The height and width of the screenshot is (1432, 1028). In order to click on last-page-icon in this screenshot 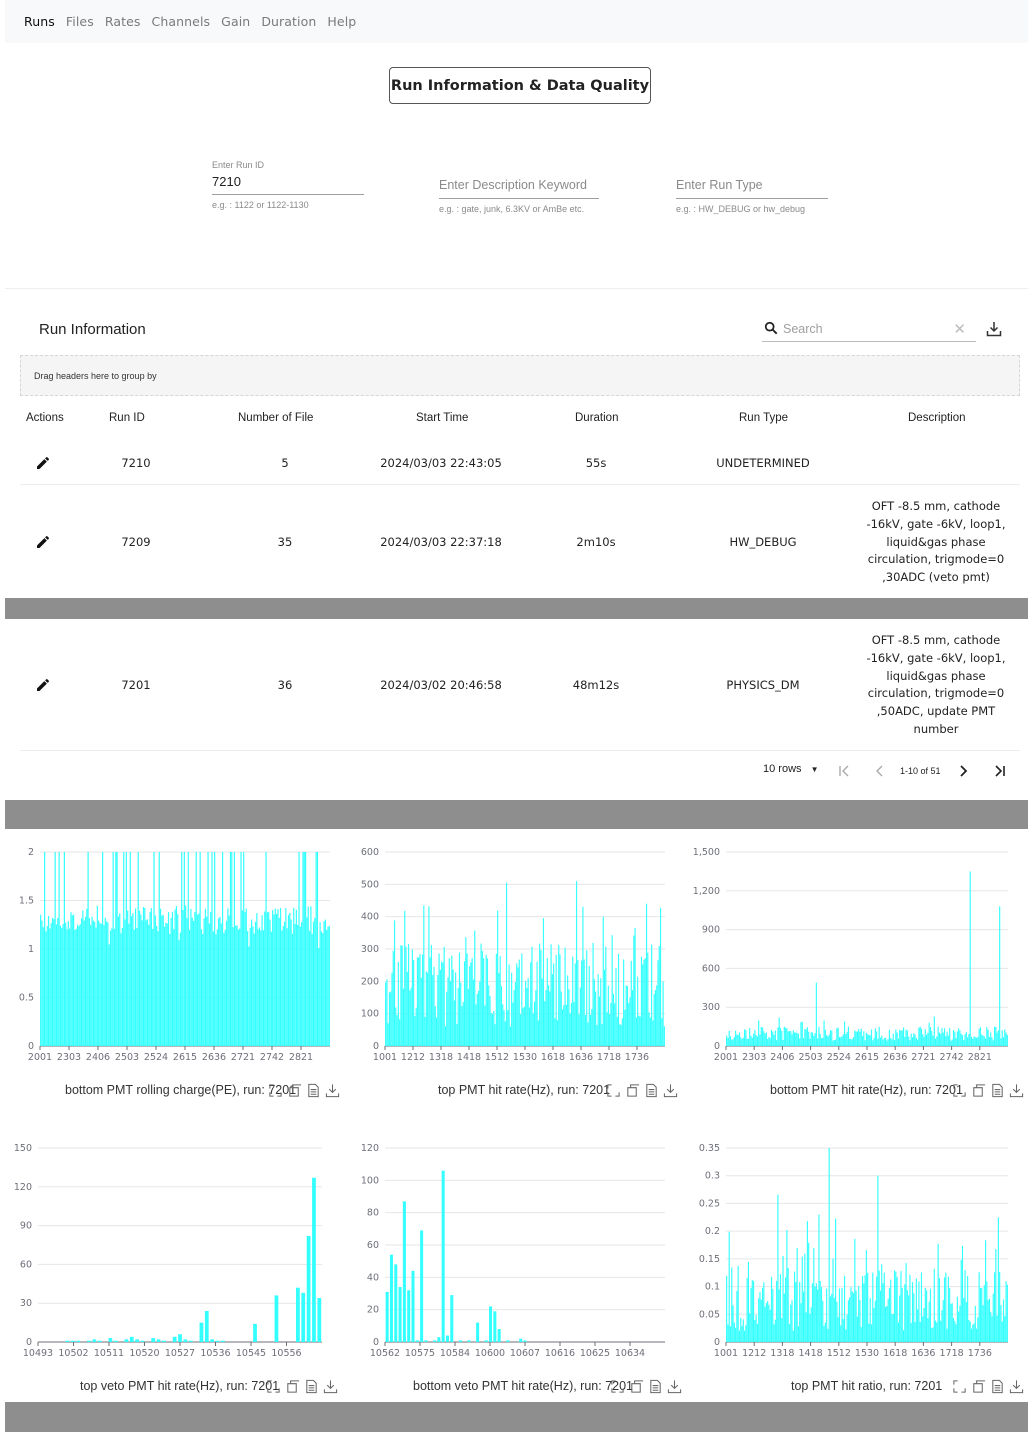, I will do `click(1000, 771)`.